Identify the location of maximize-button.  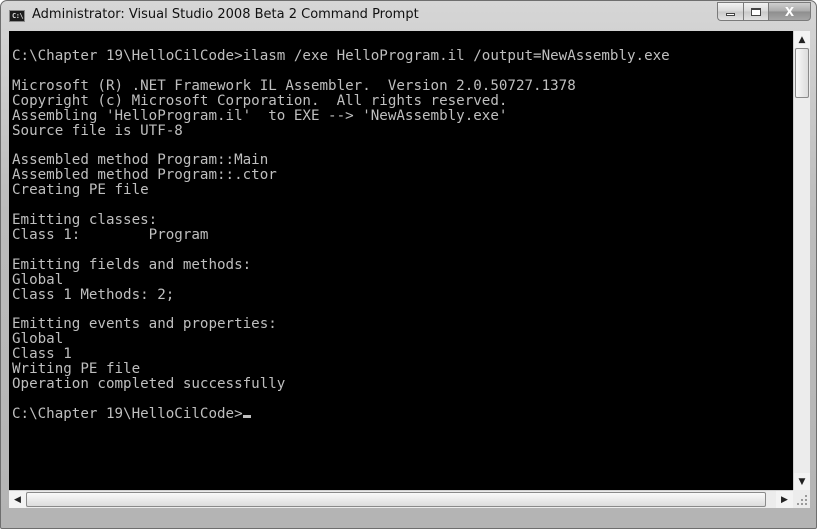
(755, 11).